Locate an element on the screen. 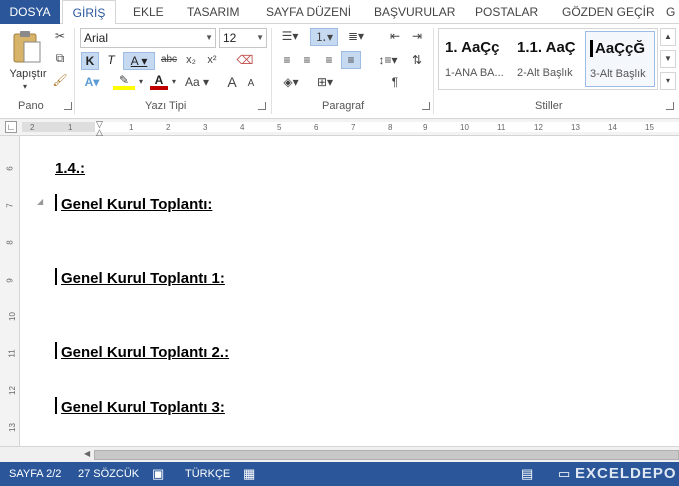 The width and height of the screenshot is (679, 486). tab-insert: EKLE is located at coordinates (148, 12).